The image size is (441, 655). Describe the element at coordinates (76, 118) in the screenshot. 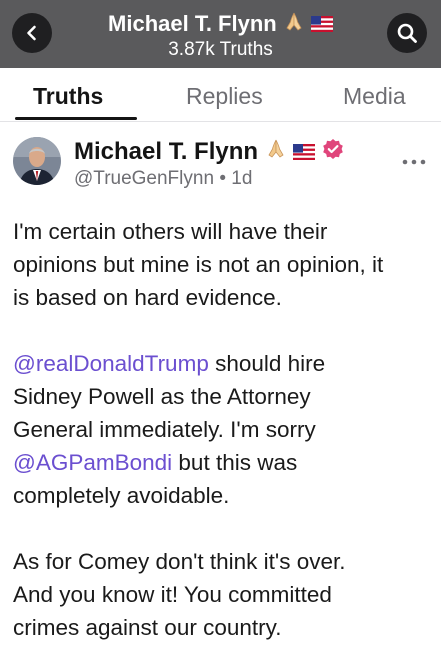

I see `active-tab-indicator` at that location.